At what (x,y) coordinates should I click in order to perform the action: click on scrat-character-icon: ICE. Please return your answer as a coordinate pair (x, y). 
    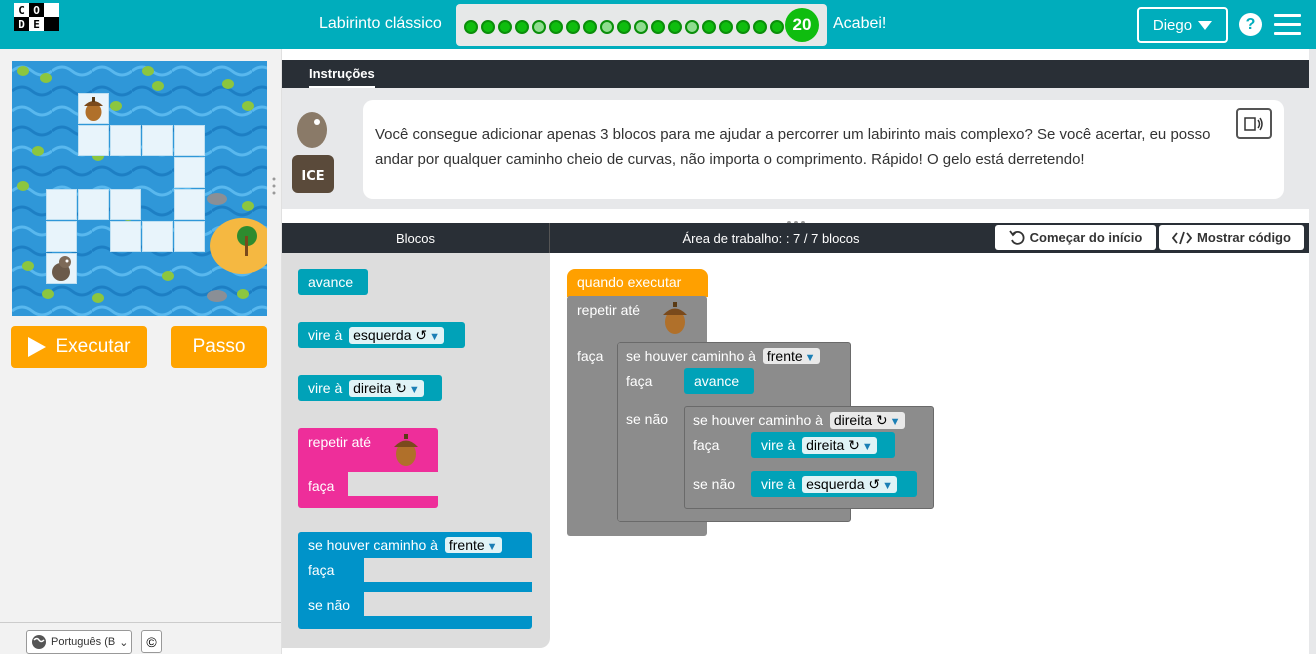
    Looking at the image, I should click on (313, 152).